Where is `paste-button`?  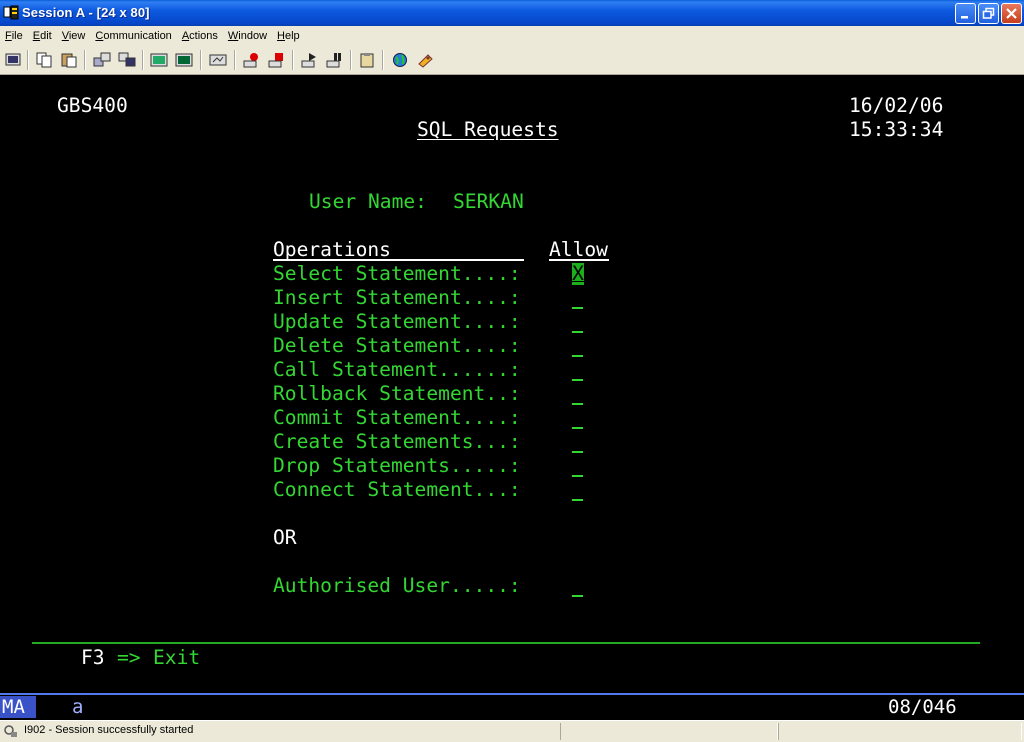
paste-button is located at coordinates (69, 60).